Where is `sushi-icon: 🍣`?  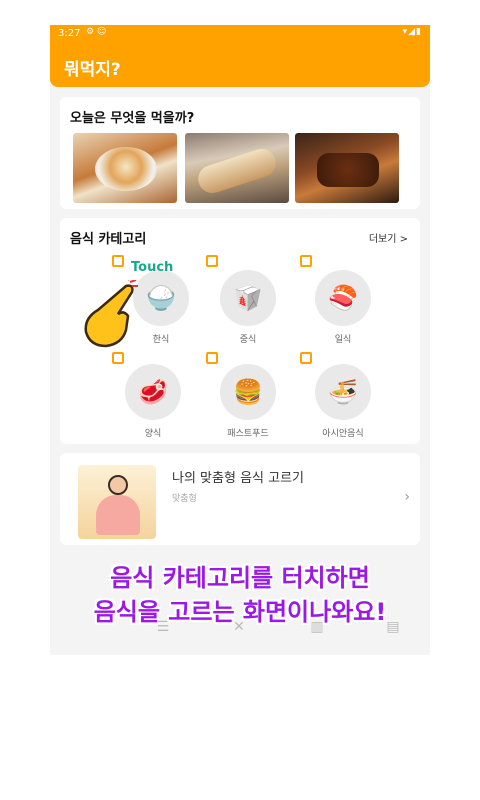 sushi-icon: 🍣 is located at coordinates (343, 298).